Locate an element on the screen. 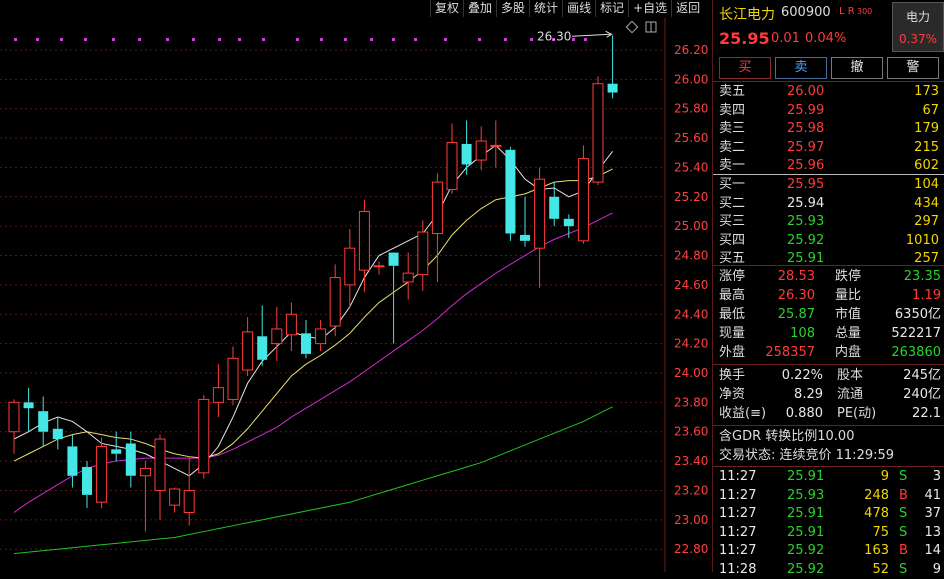 This screenshot has width=944, height=579. fund-label: 换手 is located at coordinates (732, 375).